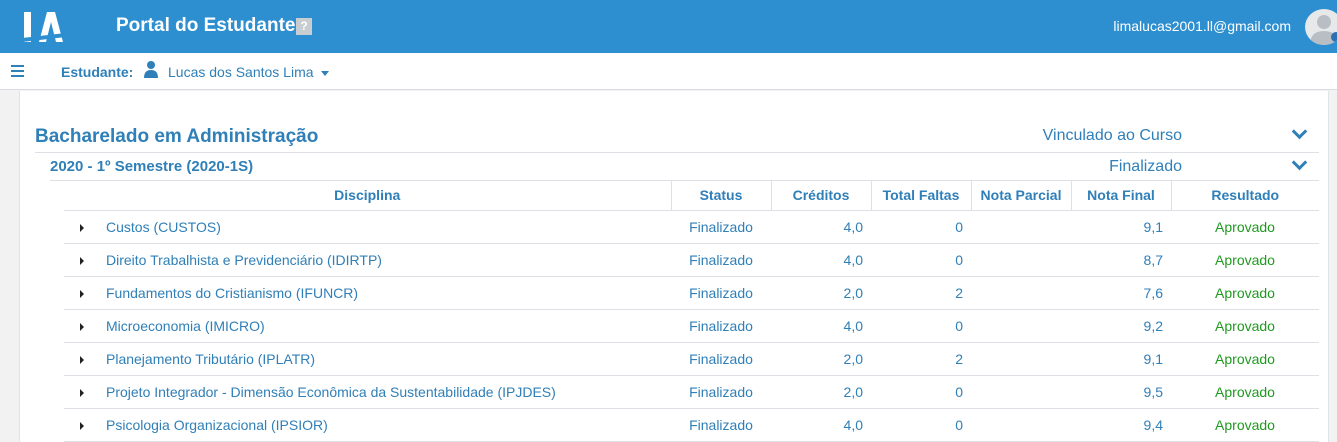 The width and height of the screenshot is (1337, 442). What do you see at coordinates (721, 196) in the screenshot?
I see `column-header: Status` at bounding box center [721, 196].